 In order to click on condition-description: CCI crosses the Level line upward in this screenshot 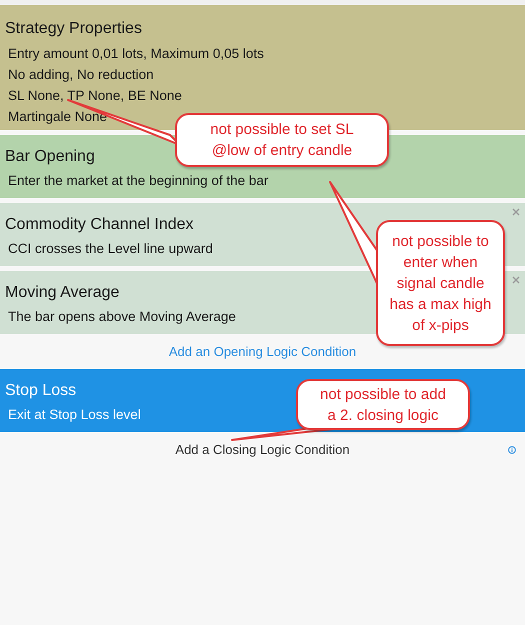, I will do `click(110, 249)`.